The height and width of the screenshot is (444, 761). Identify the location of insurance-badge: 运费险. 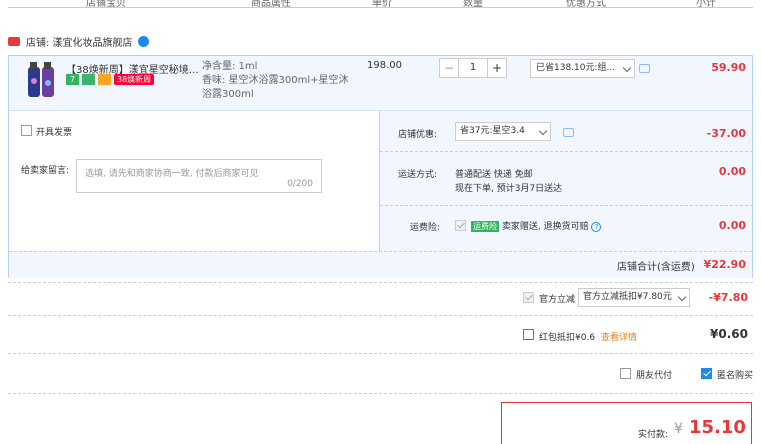
(485, 226).